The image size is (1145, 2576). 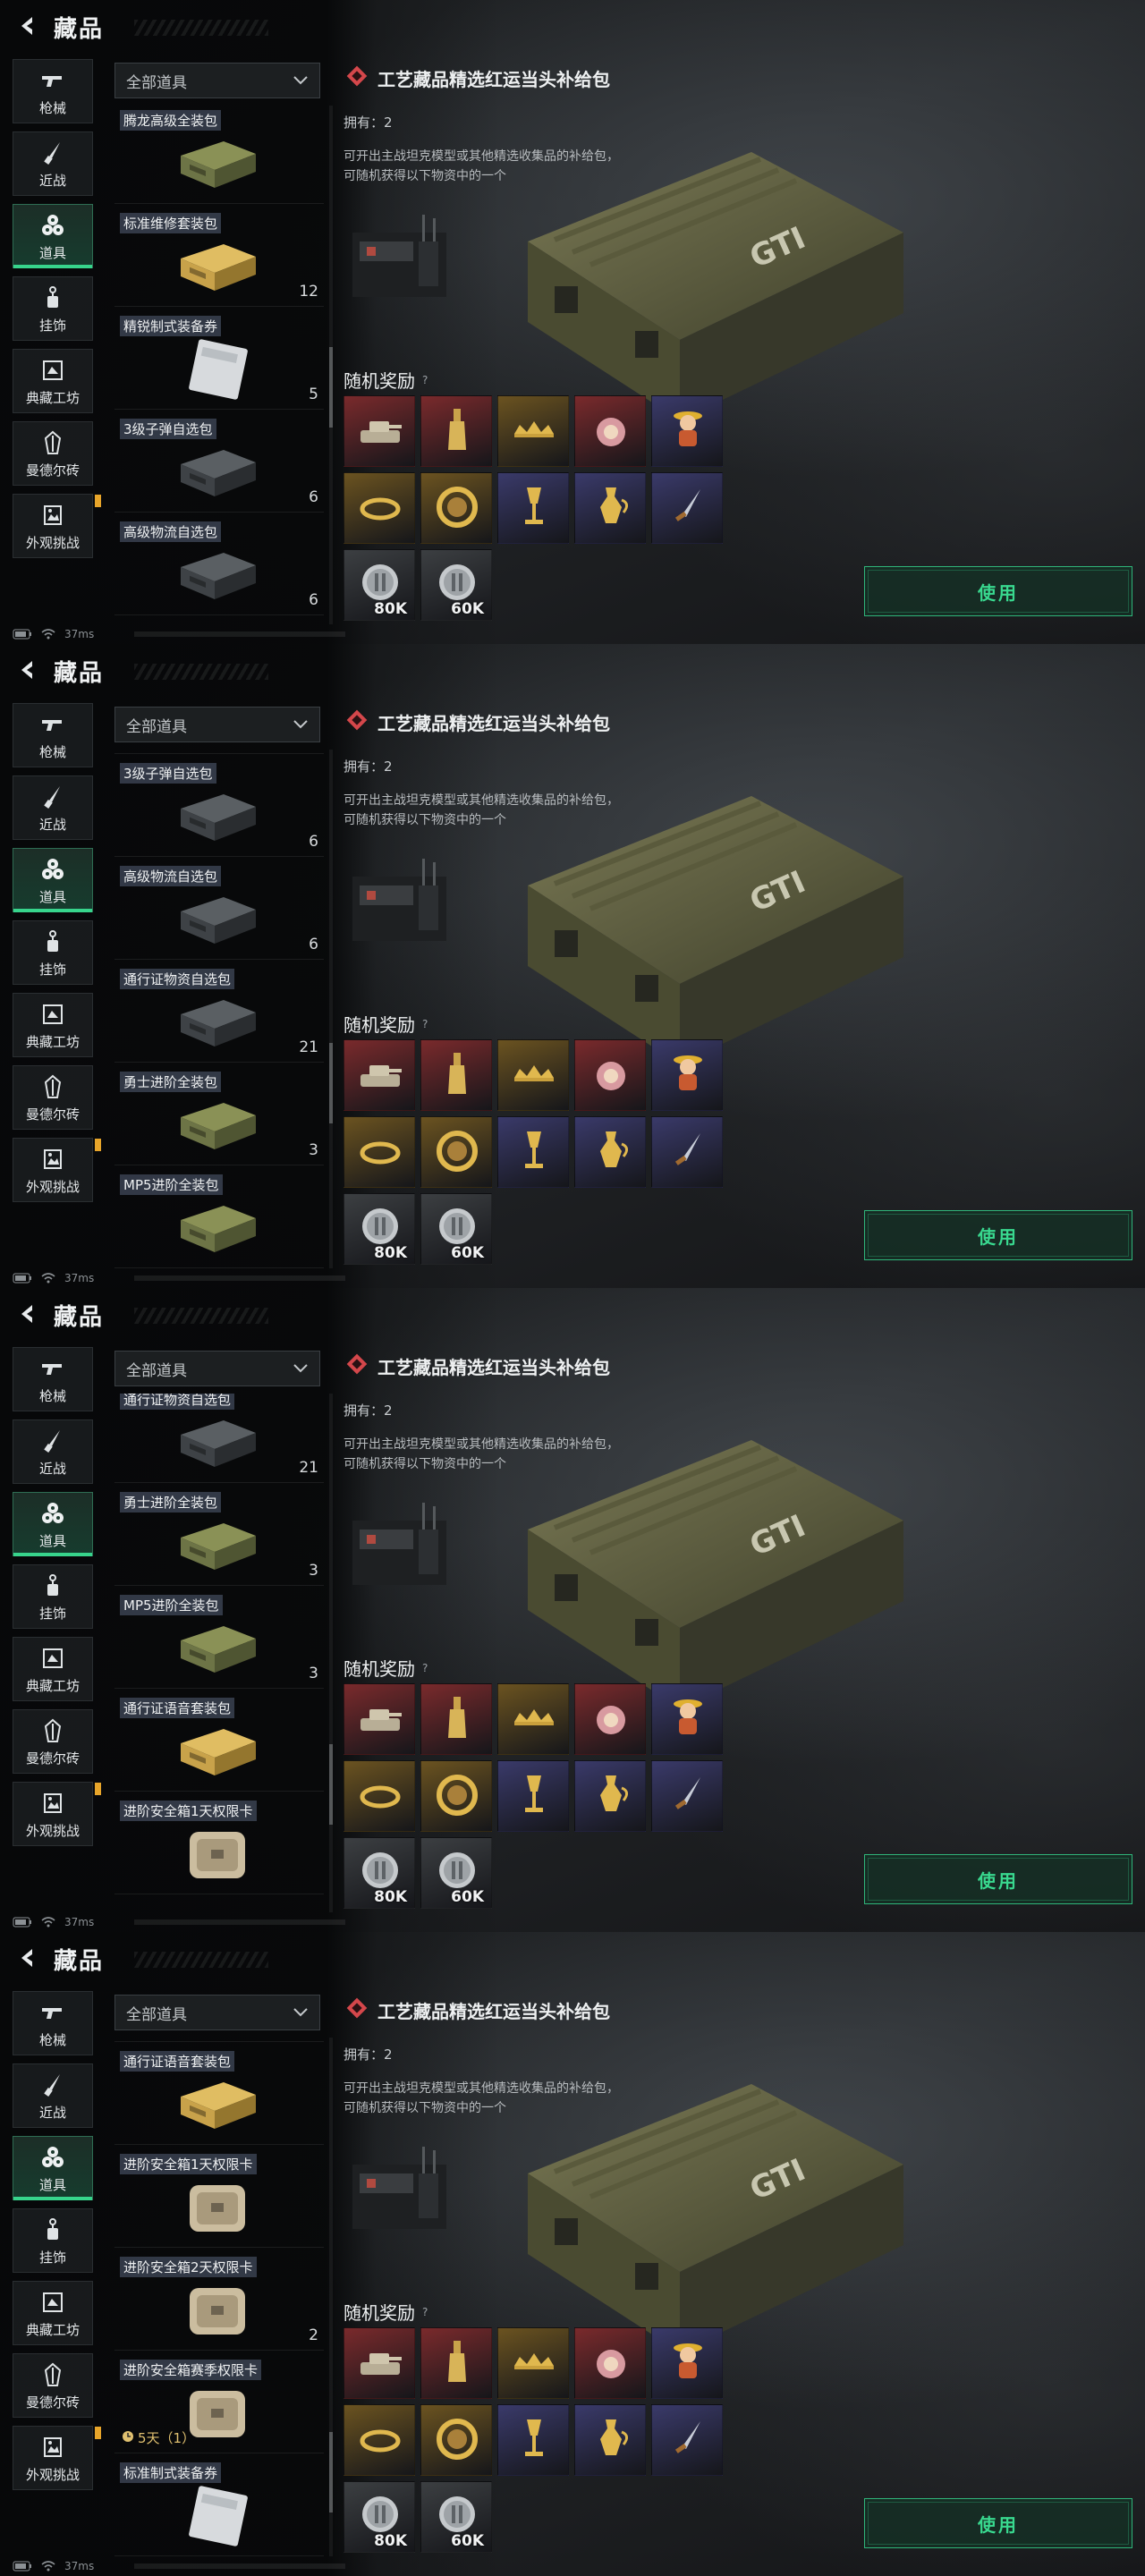 What do you see at coordinates (219, 1438) in the screenshot?
I see `list-item: 通行证物资自选包 21` at bounding box center [219, 1438].